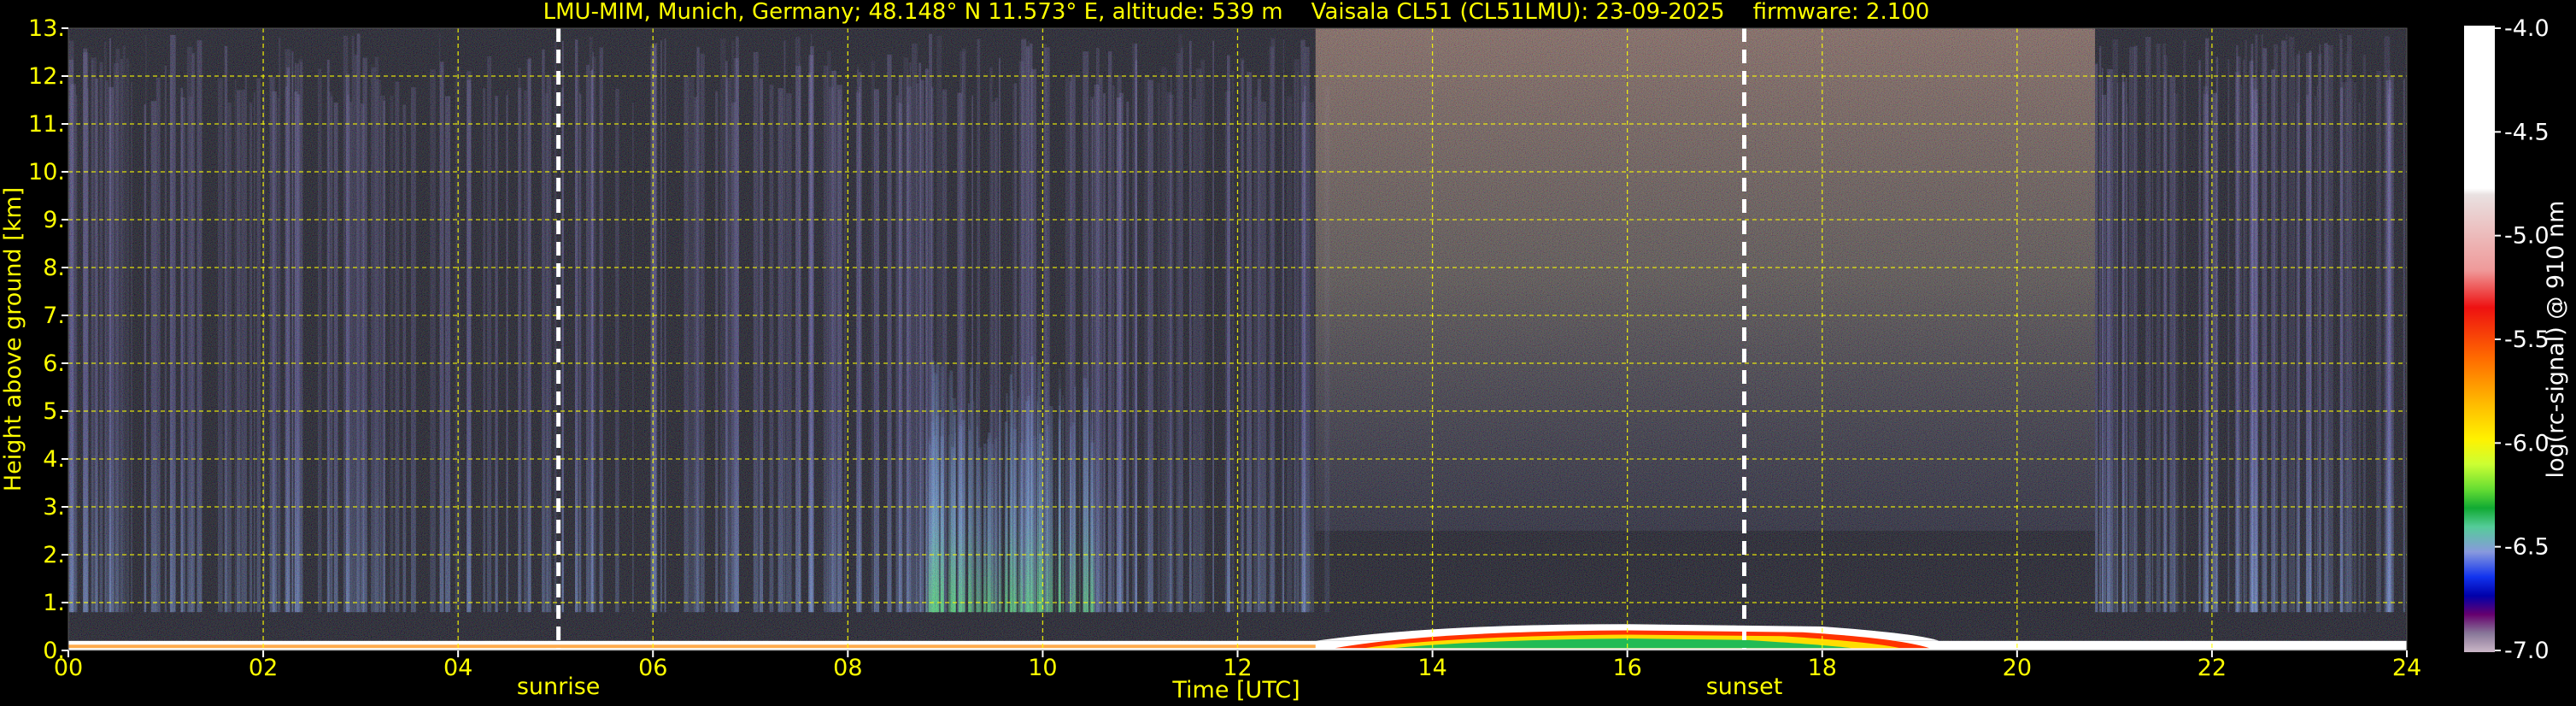 The image size is (2576, 706). I want to click on x-tick-label: 10, so click(1042, 668).